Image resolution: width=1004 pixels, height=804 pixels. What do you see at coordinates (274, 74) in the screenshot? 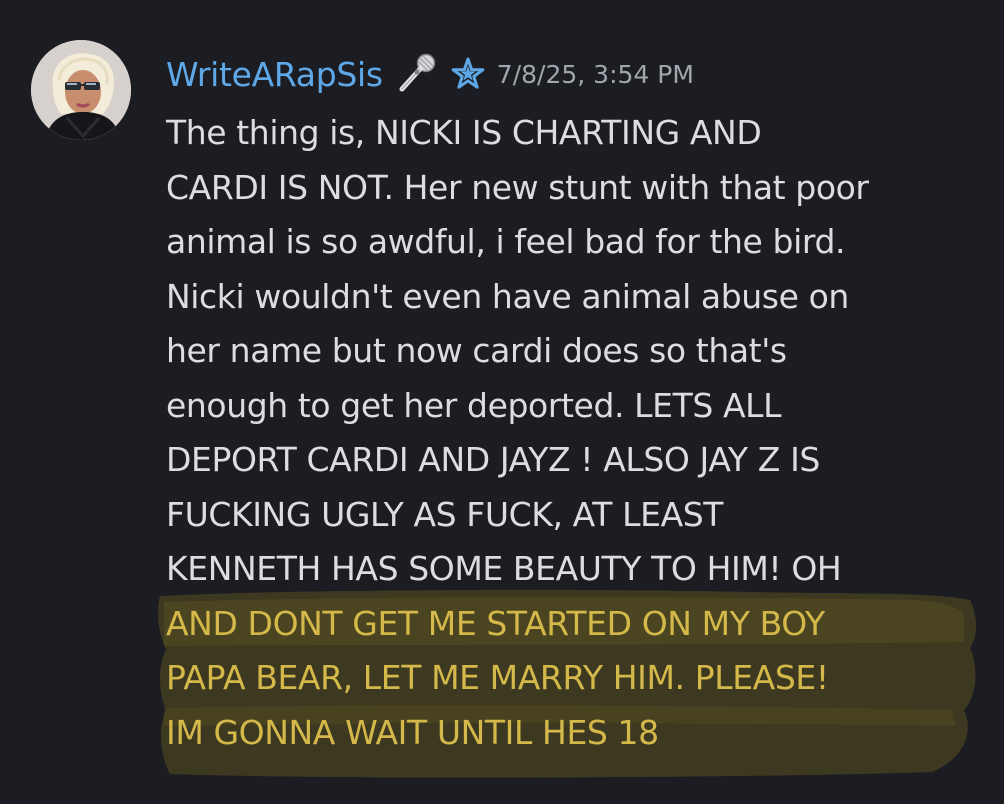
I see `username: WriteARapSis` at bounding box center [274, 74].